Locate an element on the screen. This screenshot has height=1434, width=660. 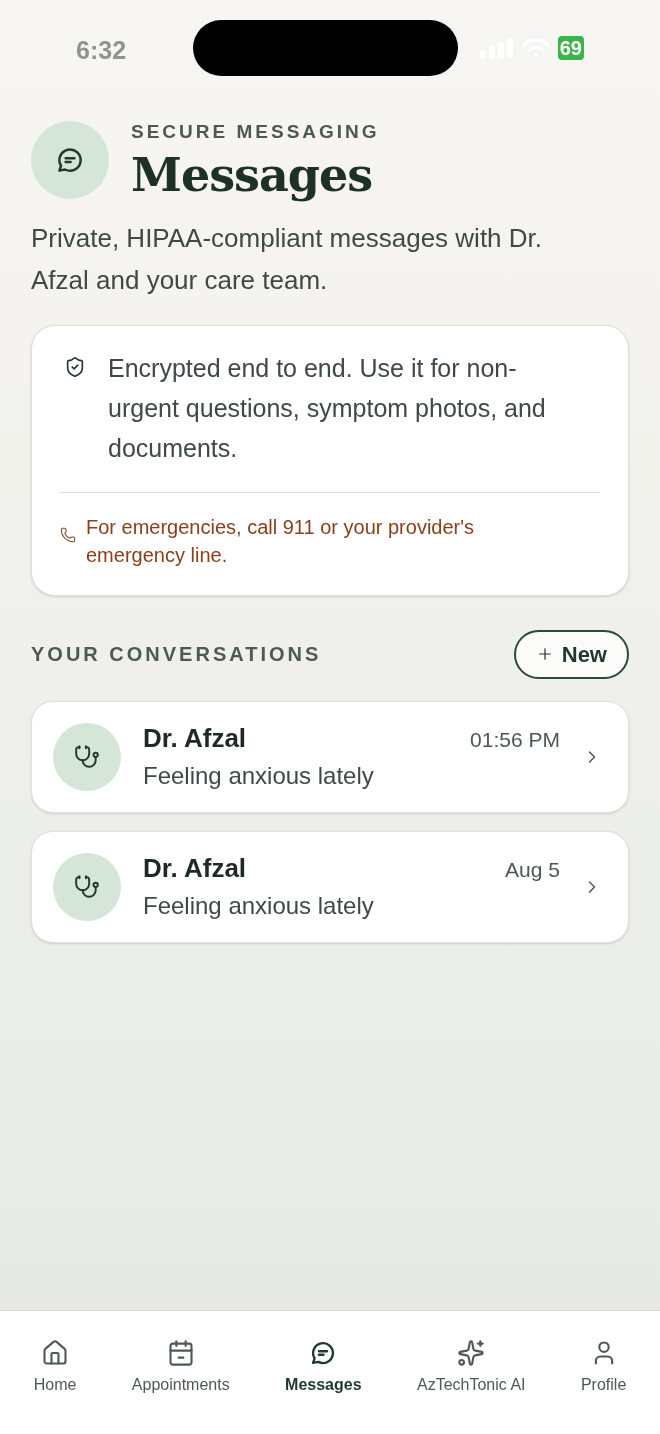
home-icon is located at coordinates (55, 1353).